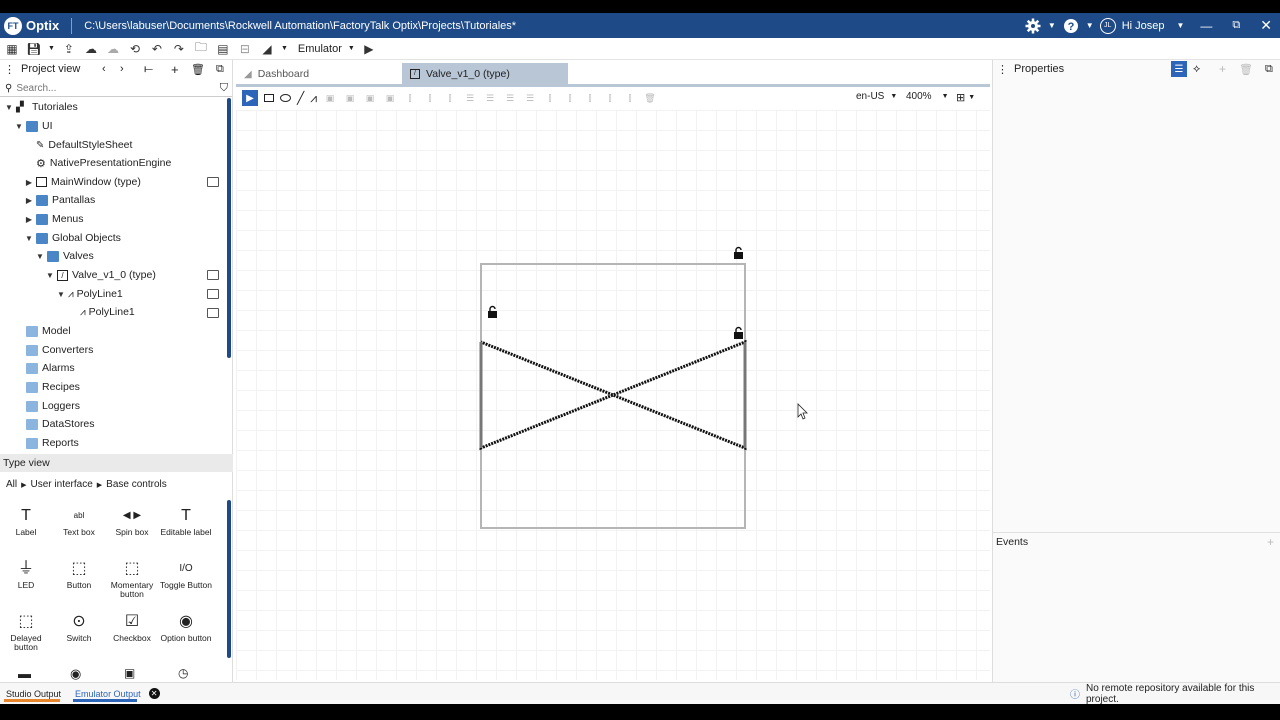 This screenshot has height=720, width=1280. I want to click on filter-icon: ⛉, so click(224, 88).